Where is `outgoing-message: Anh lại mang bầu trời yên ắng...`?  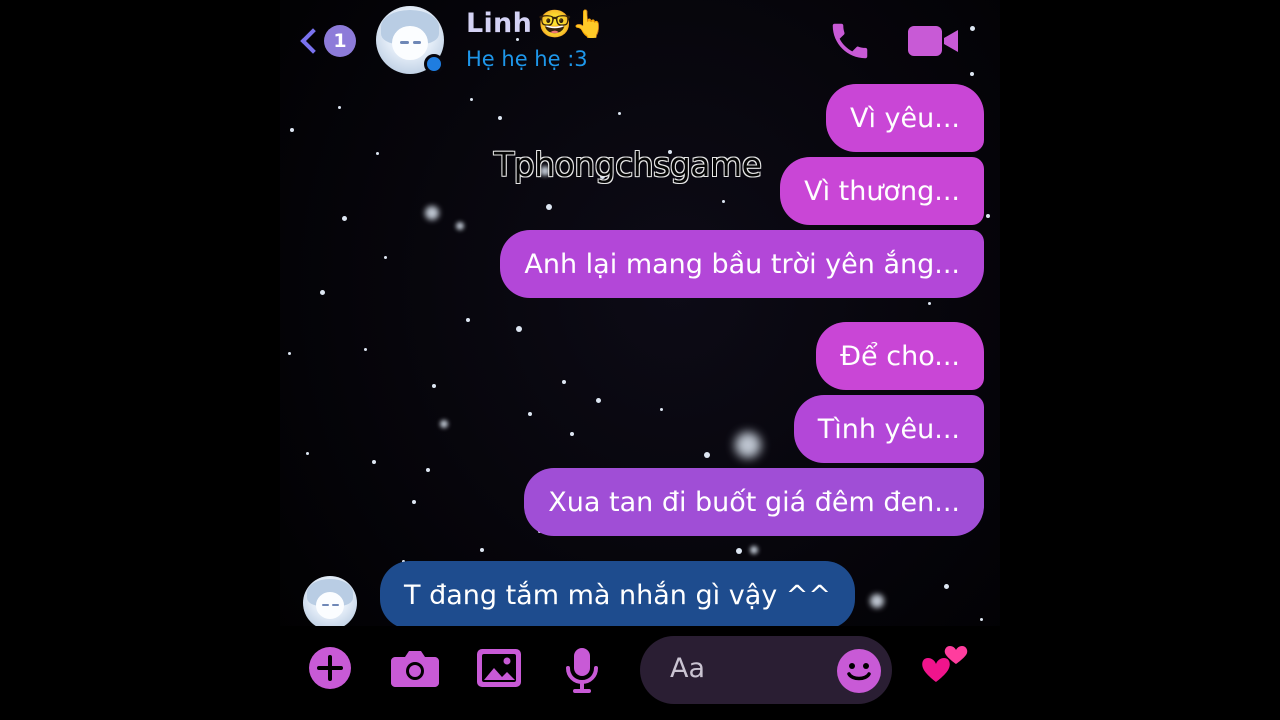 outgoing-message: Anh lại mang bầu trời yên ắng... is located at coordinates (742, 264).